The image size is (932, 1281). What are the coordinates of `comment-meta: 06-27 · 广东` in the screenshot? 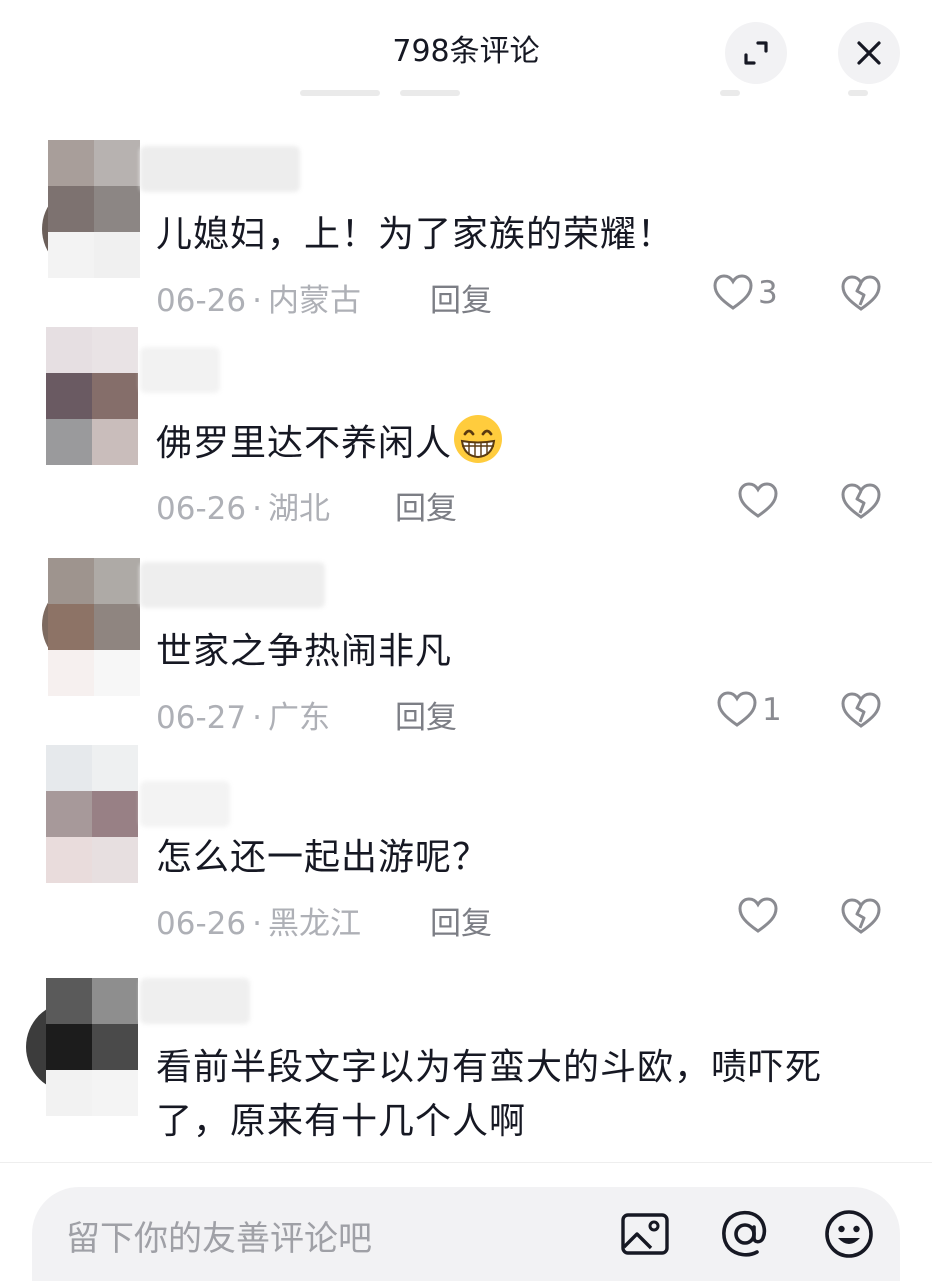 It's located at (243, 718).